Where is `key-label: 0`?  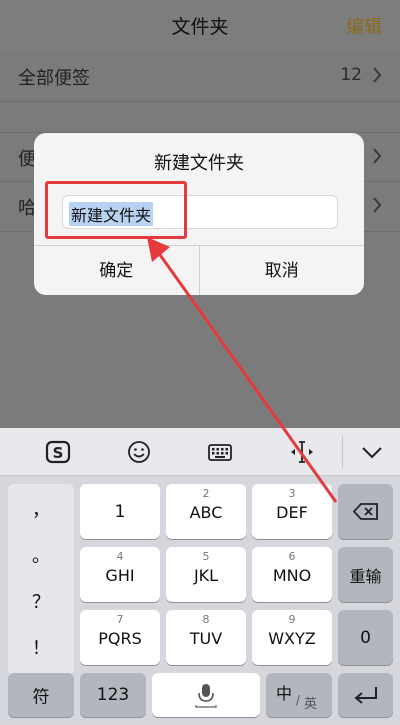
key-label: 0 is located at coordinates (365, 637).